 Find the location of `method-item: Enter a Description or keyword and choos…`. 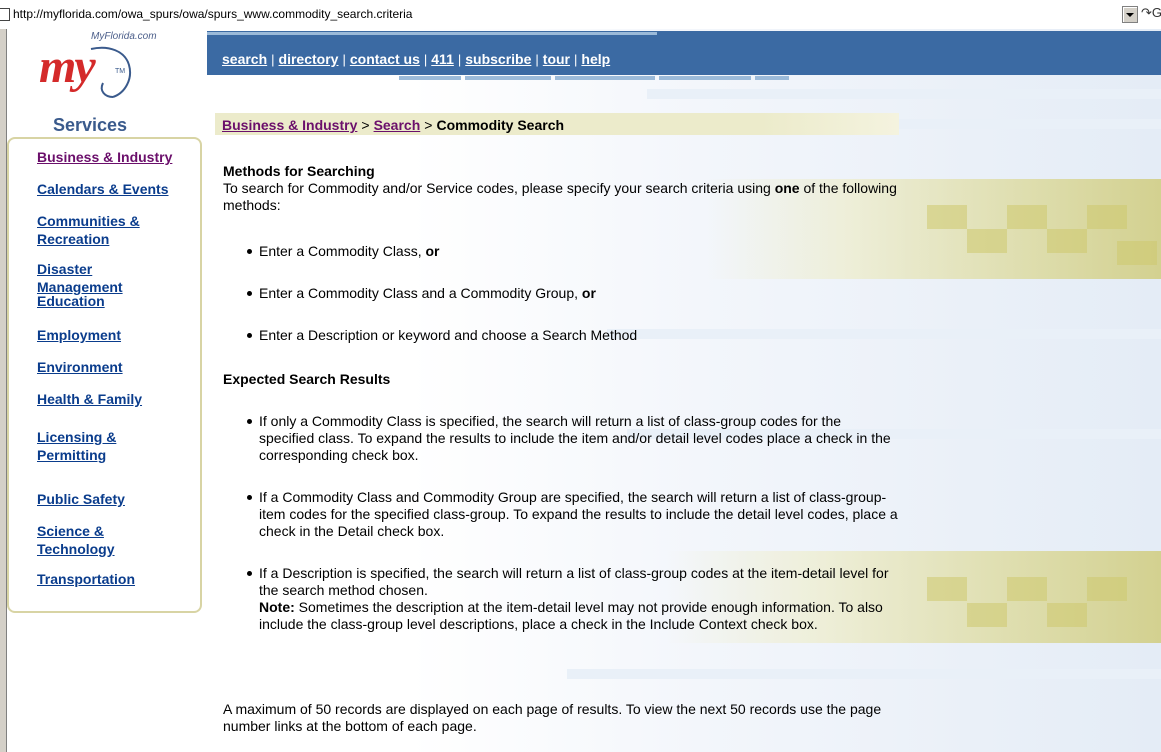

method-item: Enter a Description or keyword and choos… is located at coordinates (573, 335).